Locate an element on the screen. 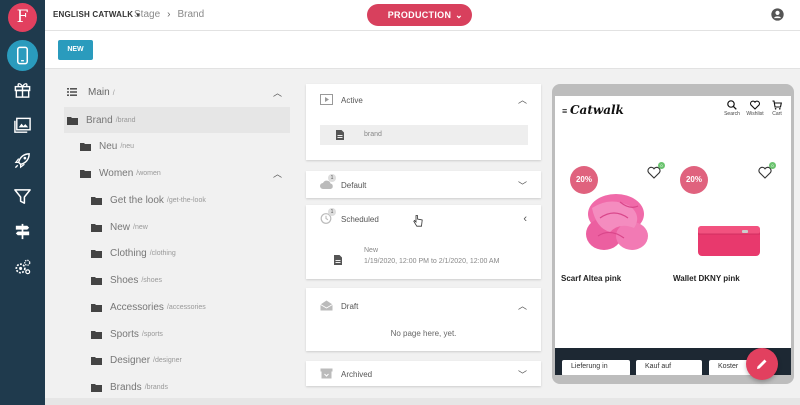 The image size is (800, 405). rail-rocket is located at coordinates (22, 160).